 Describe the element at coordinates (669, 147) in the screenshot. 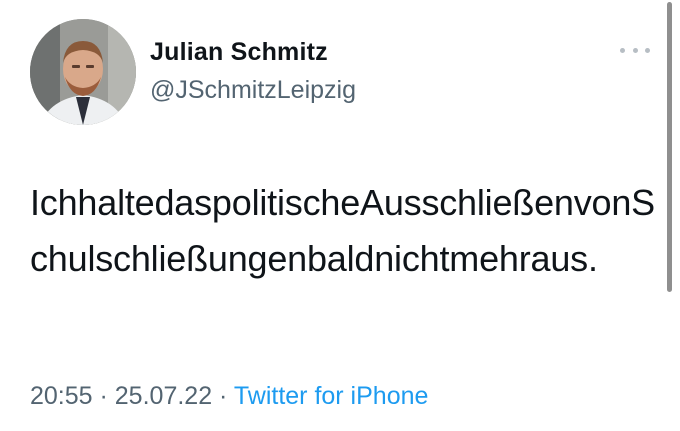

I see `scrollbar` at that location.